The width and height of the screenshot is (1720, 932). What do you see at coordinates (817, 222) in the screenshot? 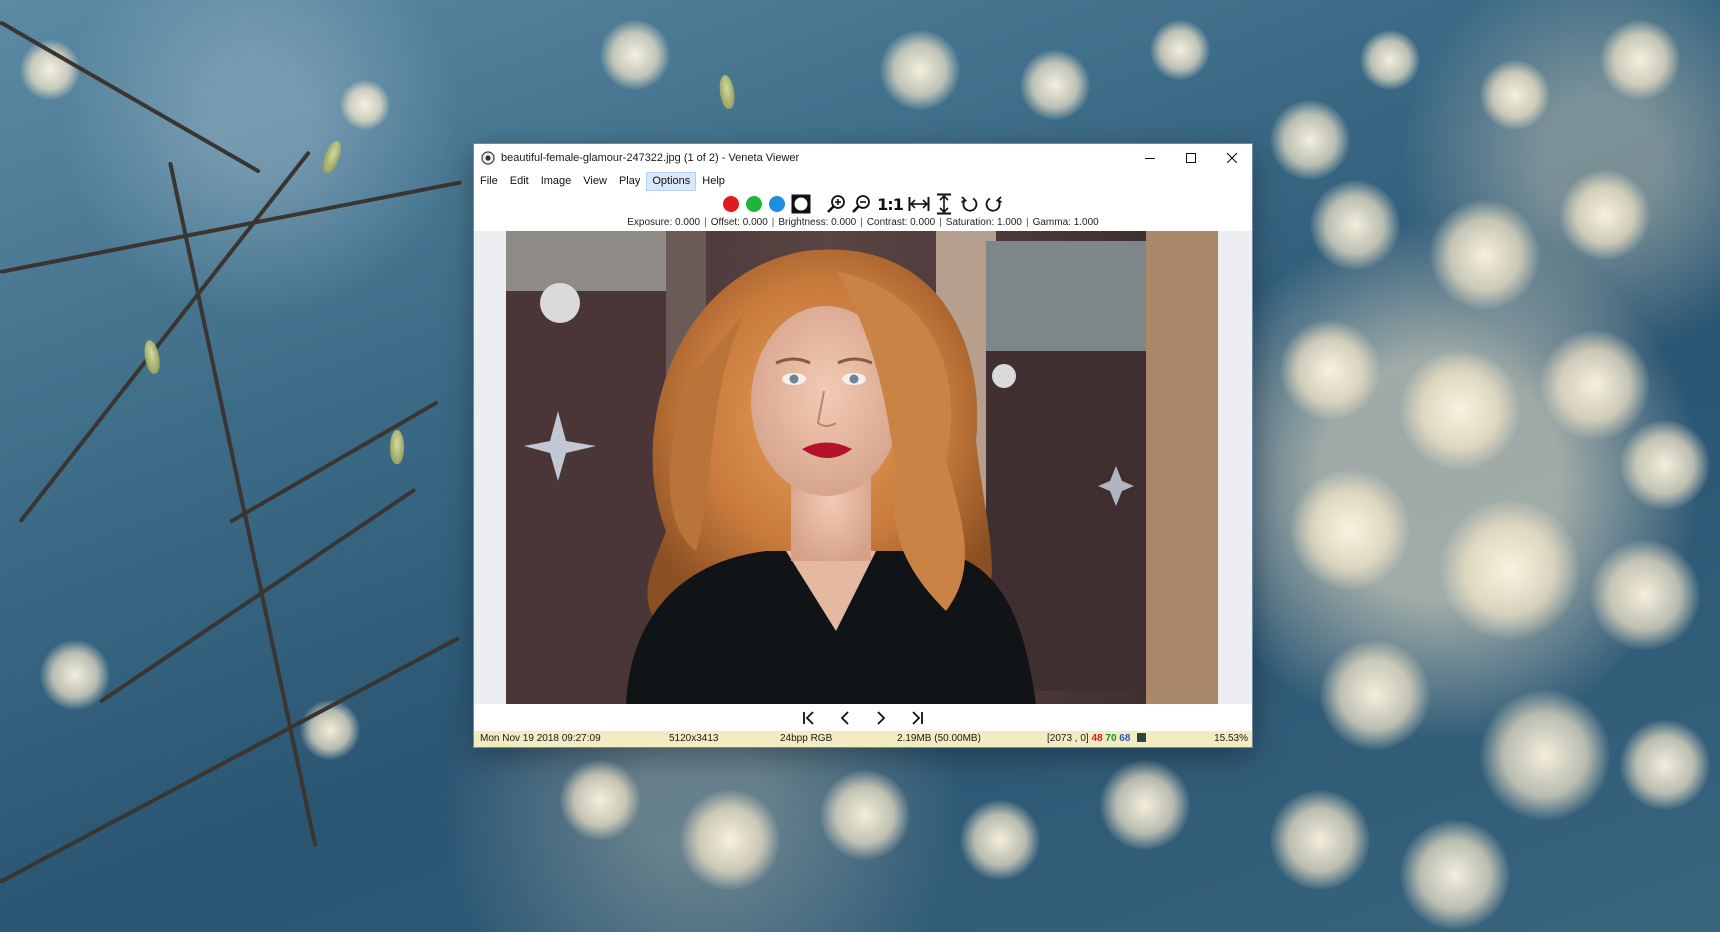
I see `brightness-value: Brightness: 0.000` at bounding box center [817, 222].